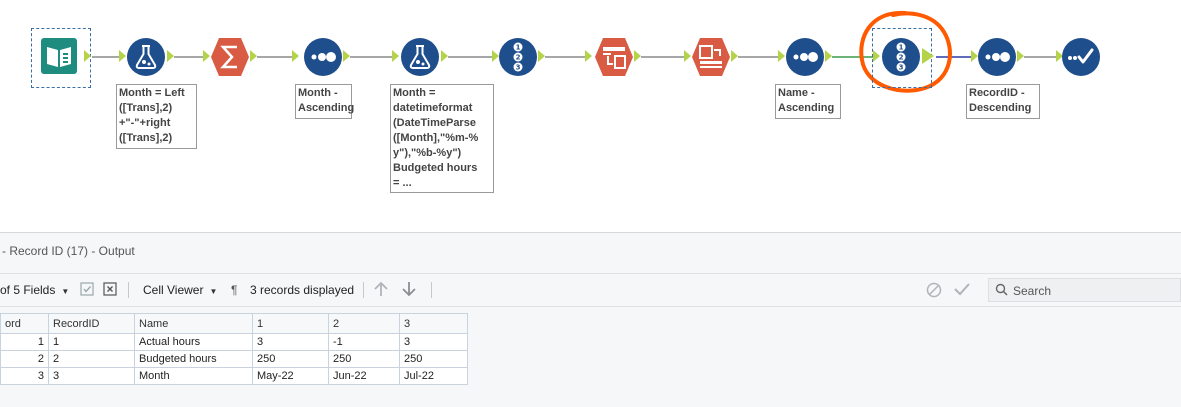 The image size is (1181, 407). I want to click on cell-3: Jul-22, so click(433, 376).